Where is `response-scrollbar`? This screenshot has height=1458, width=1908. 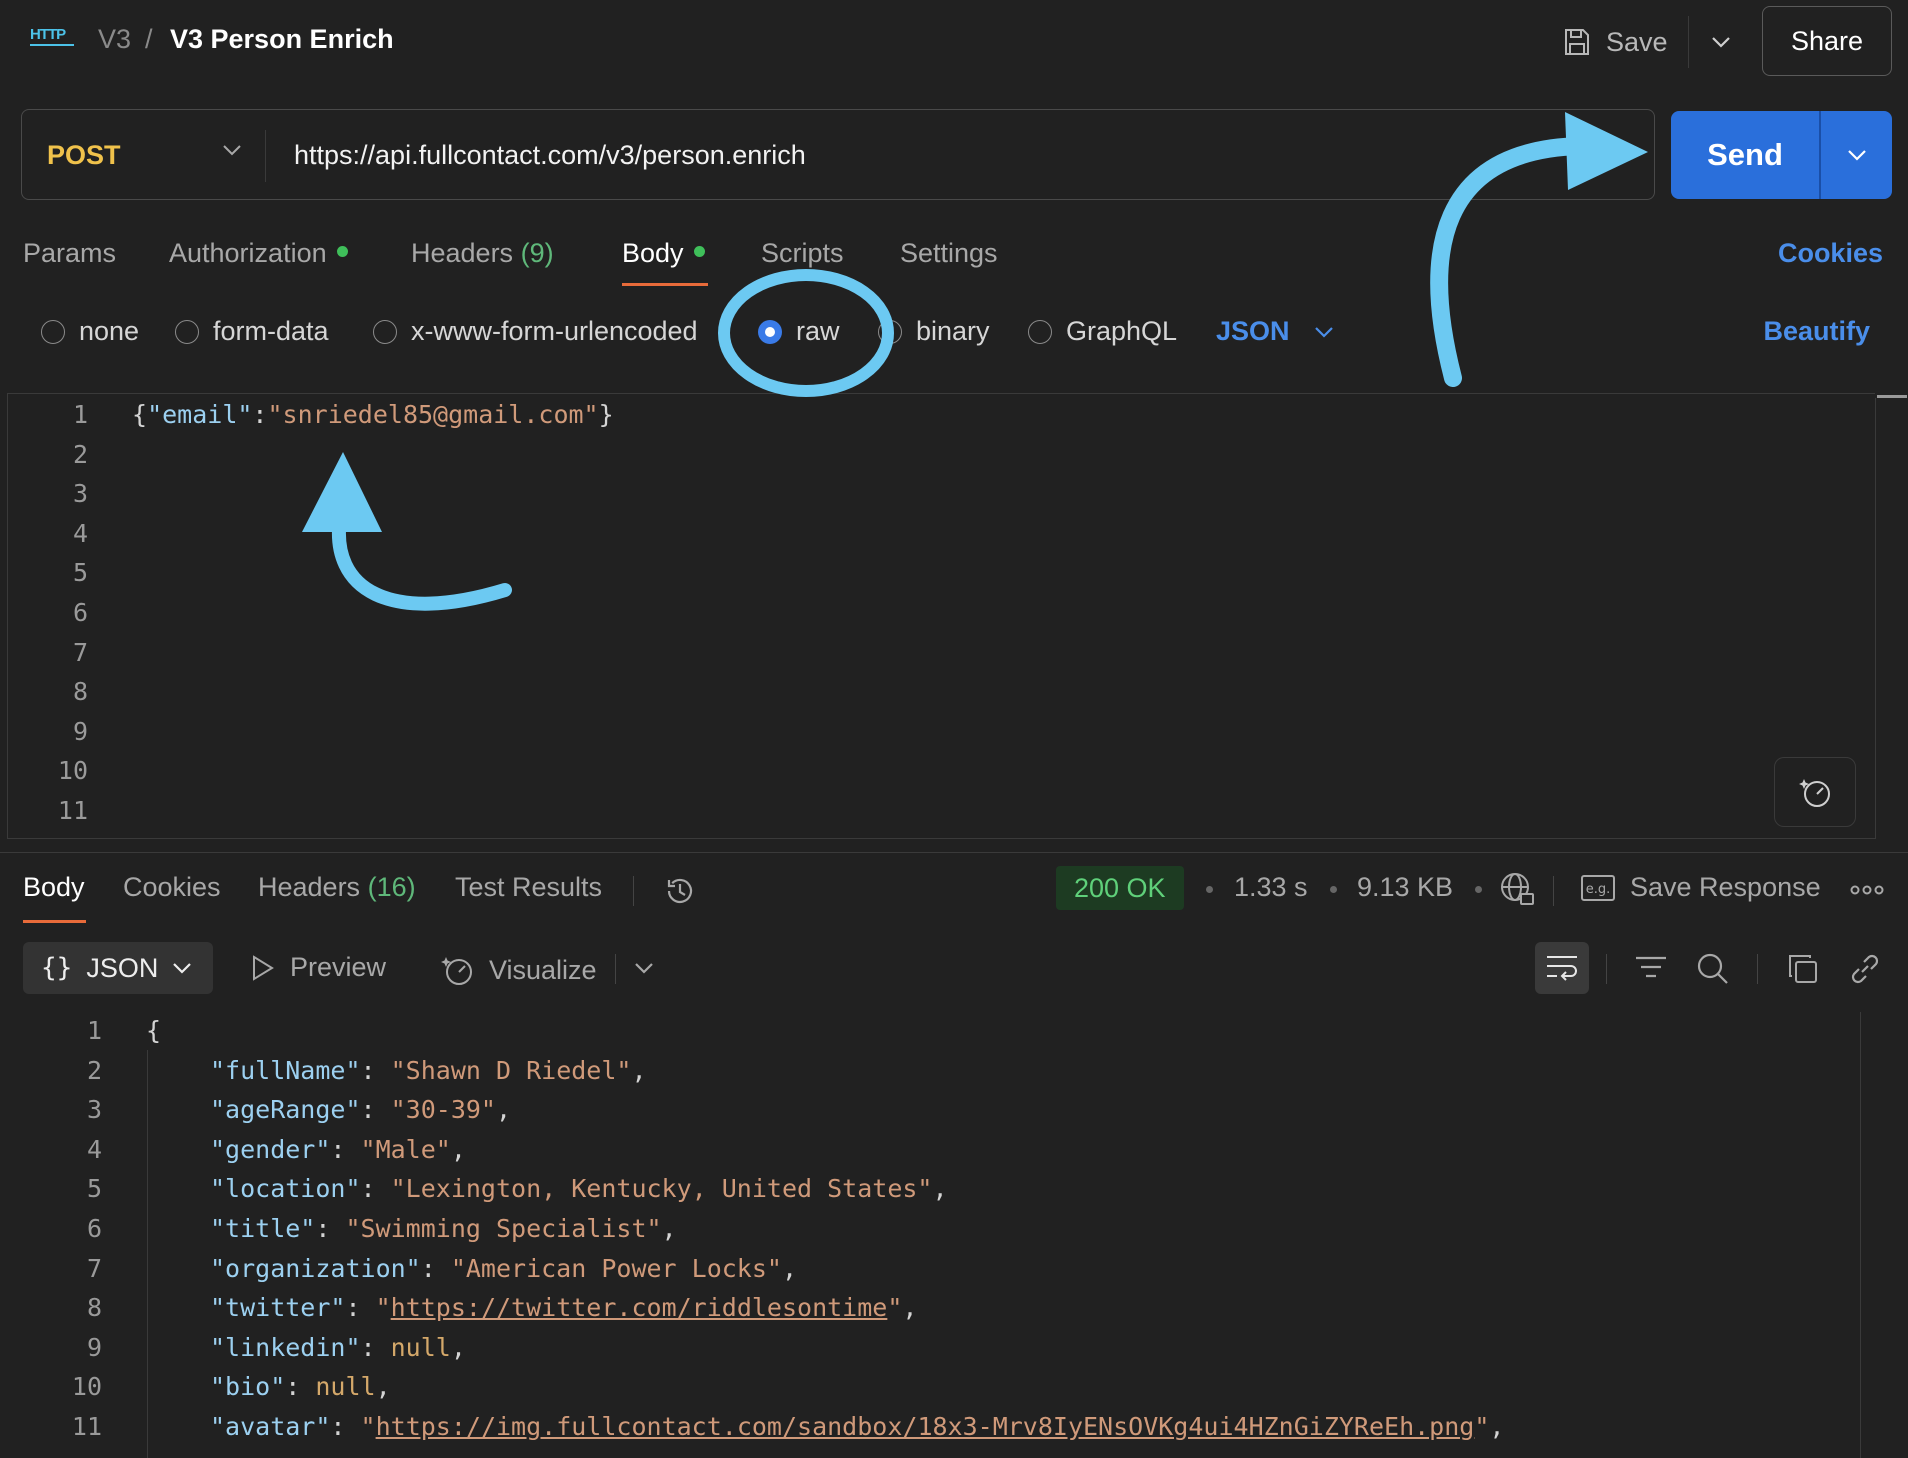 response-scrollbar is located at coordinates (1860, 1235).